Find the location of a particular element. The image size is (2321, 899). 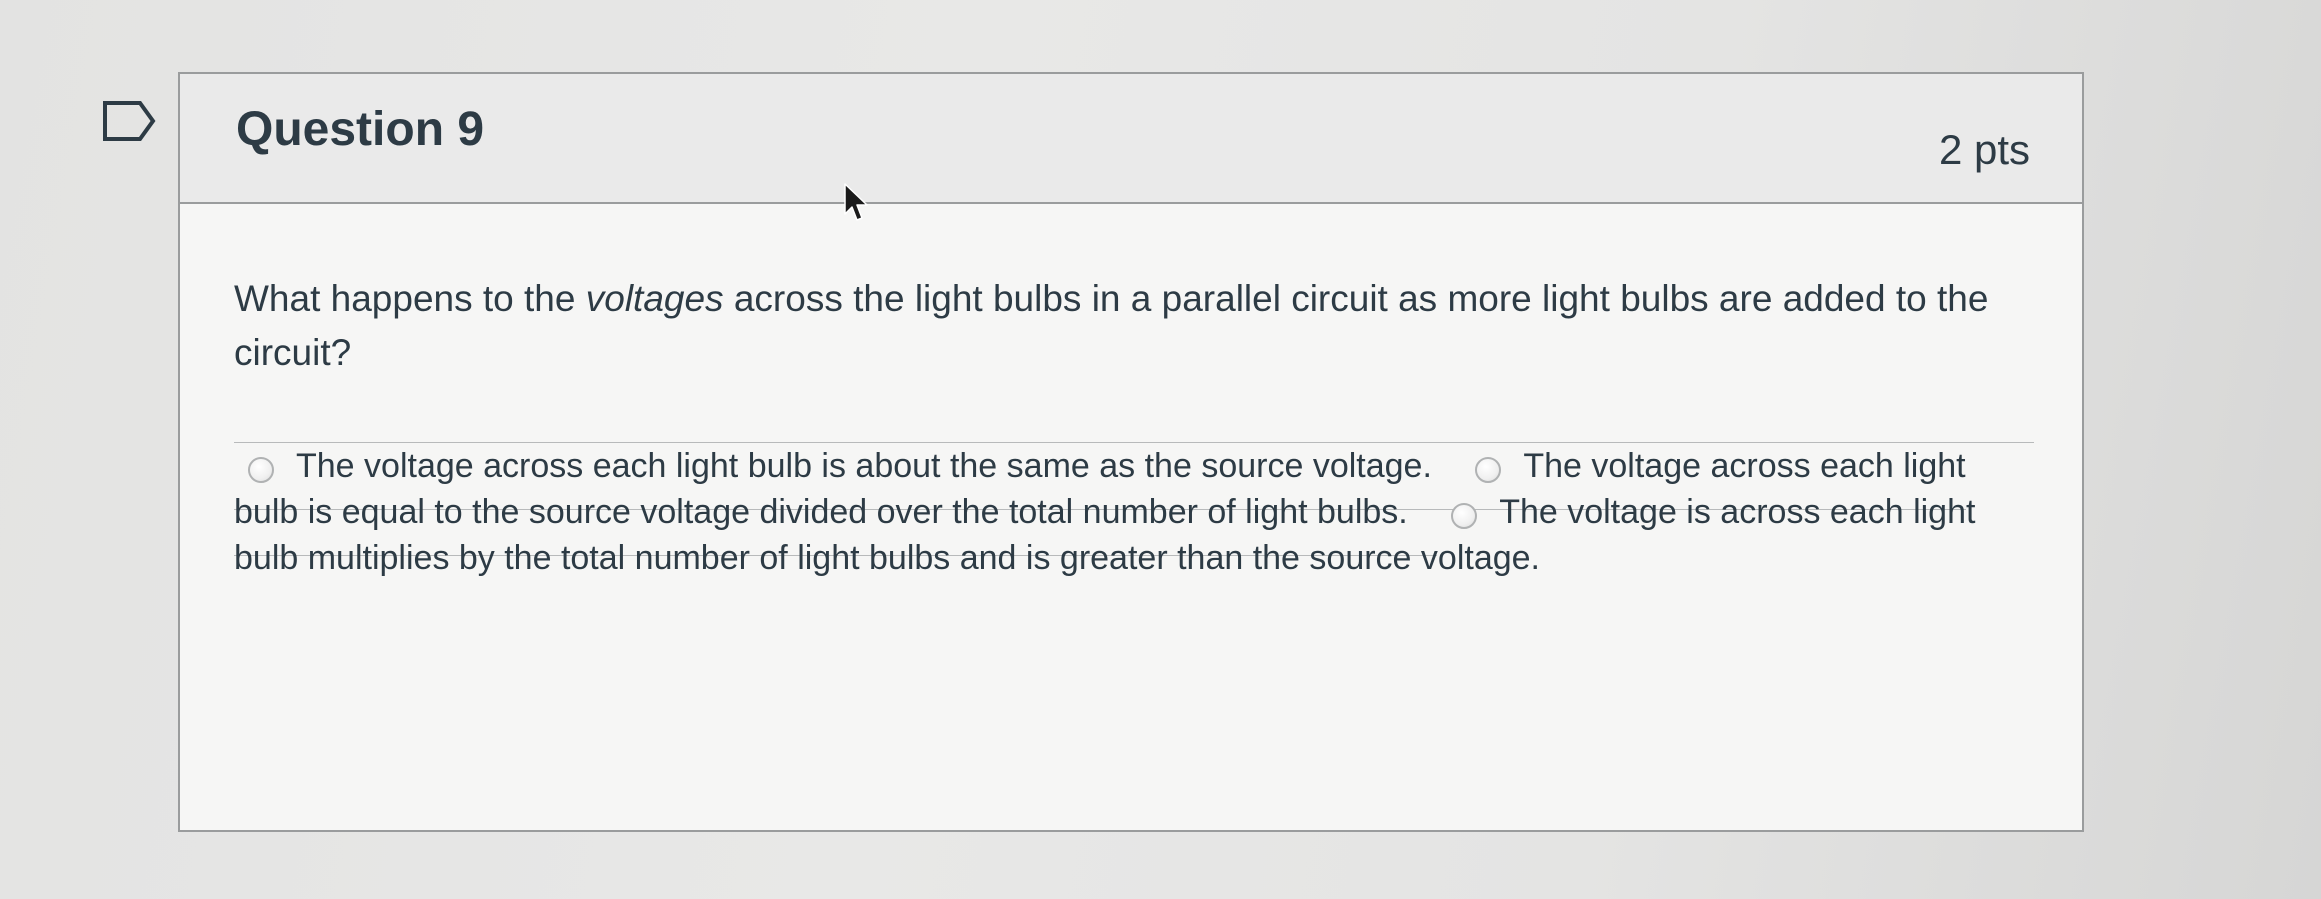

question-points: 2 pts is located at coordinates (1984, 149).